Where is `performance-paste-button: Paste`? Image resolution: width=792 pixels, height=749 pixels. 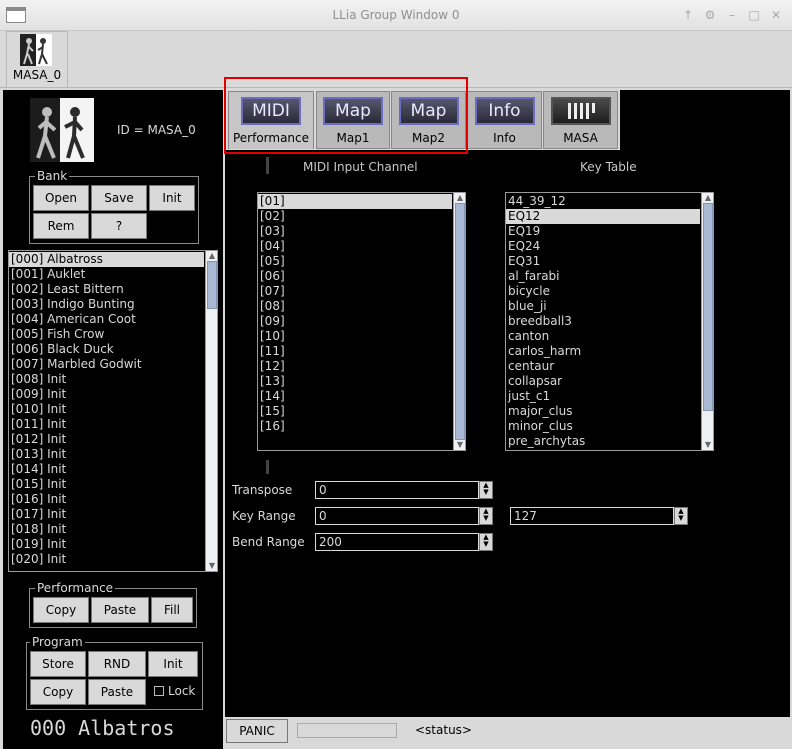 performance-paste-button: Paste is located at coordinates (120, 610).